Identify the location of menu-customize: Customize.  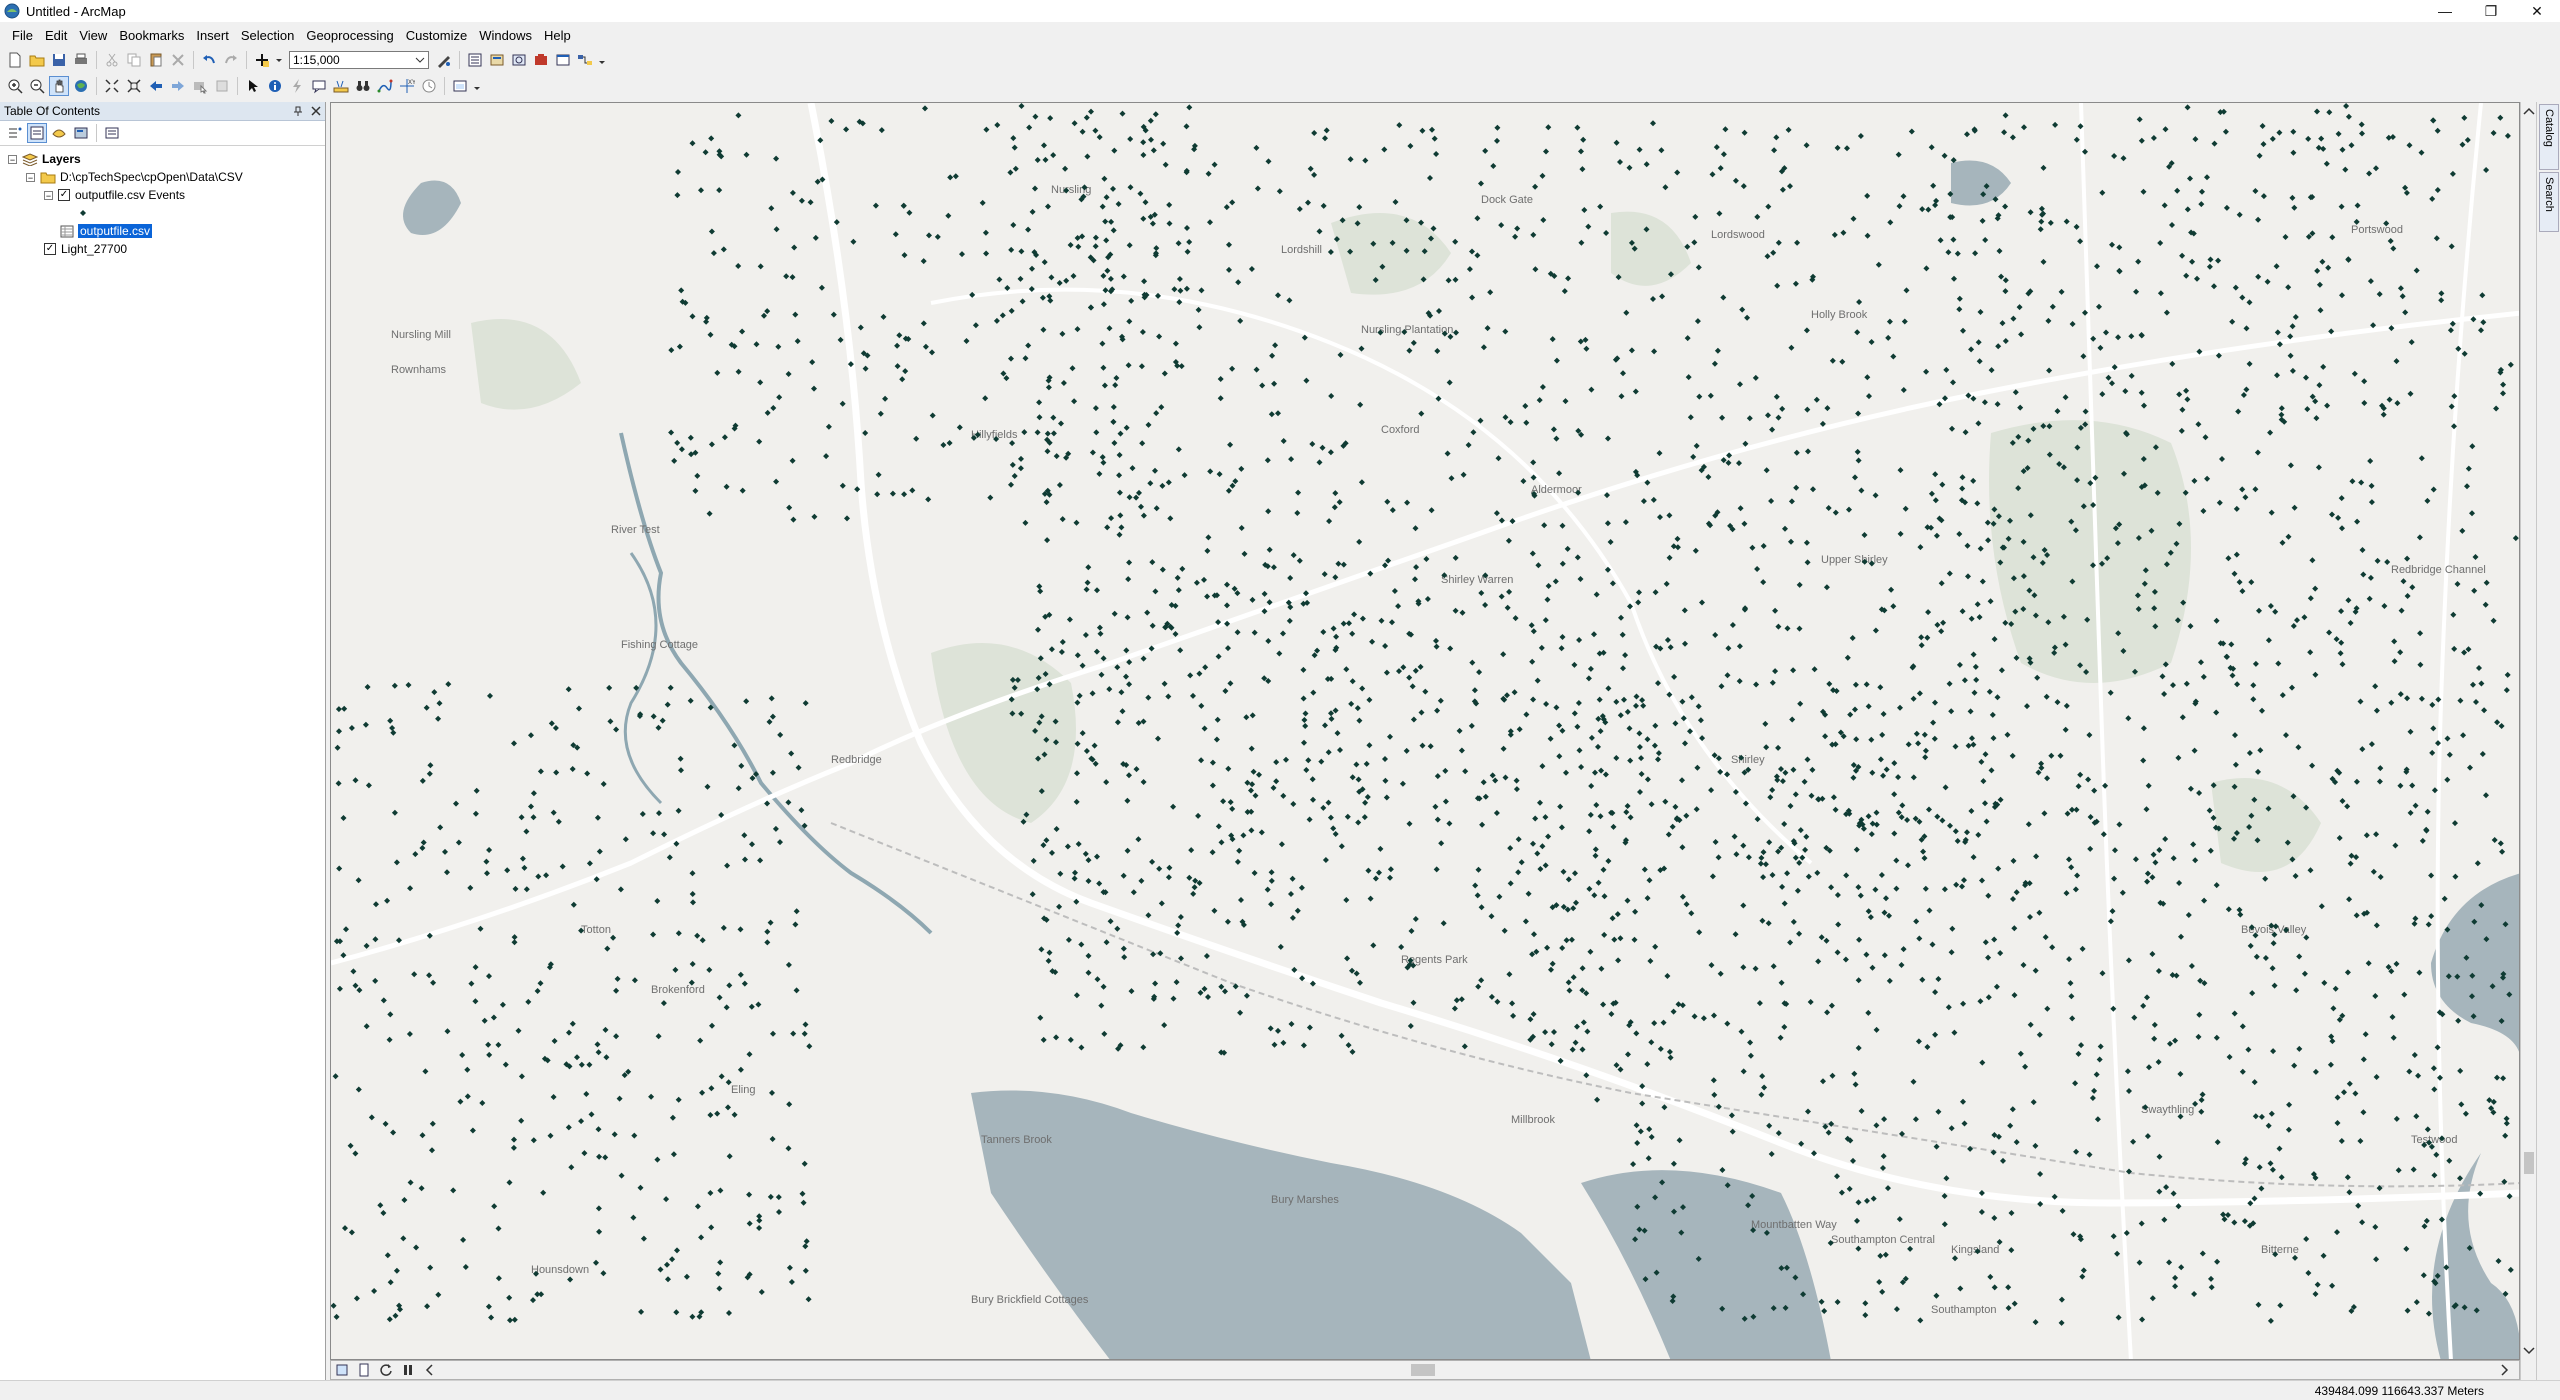
(436, 35).